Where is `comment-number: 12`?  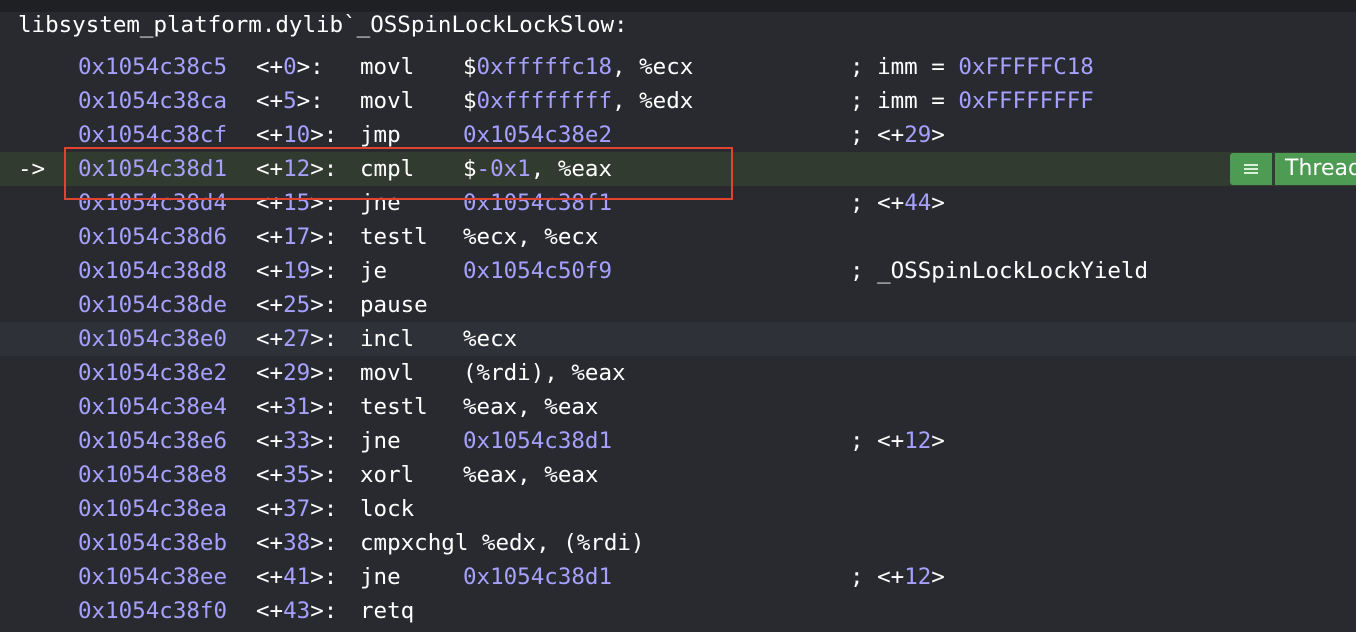
comment-number: 12 is located at coordinates (918, 577).